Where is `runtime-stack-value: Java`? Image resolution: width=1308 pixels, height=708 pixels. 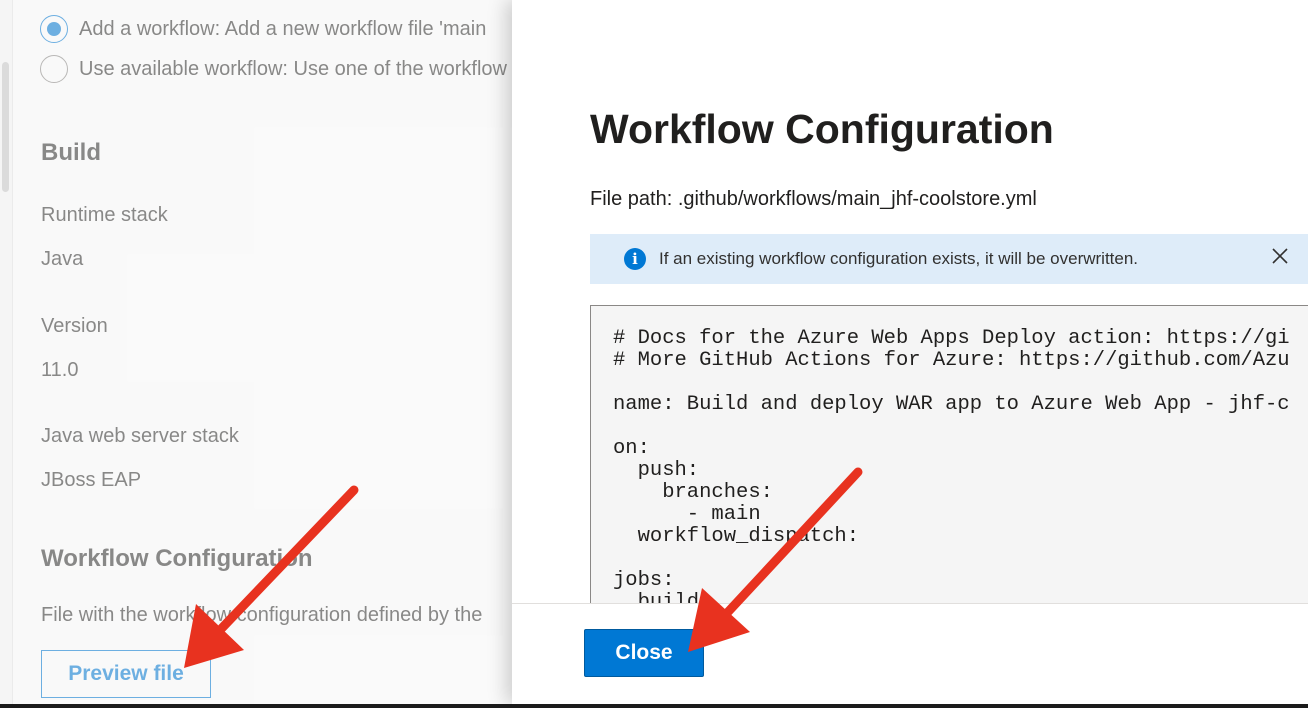
runtime-stack-value: Java is located at coordinates (62, 259).